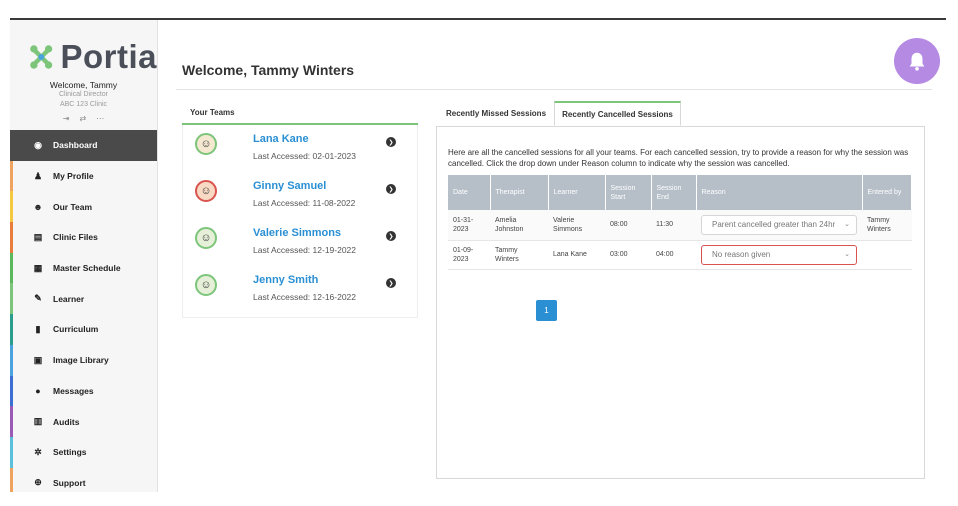 The image size is (958, 506). What do you see at coordinates (83, 207) in the screenshot?
I see `sidebar-item-our-team: ☻ Our Team` at bounding box center [83, 207].